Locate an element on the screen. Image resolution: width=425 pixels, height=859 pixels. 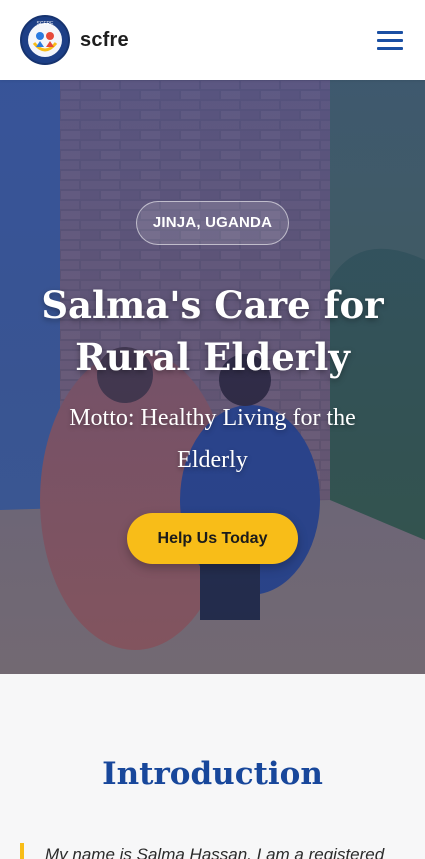
hamburger-menu-icon is located at coordinates (391, 40).